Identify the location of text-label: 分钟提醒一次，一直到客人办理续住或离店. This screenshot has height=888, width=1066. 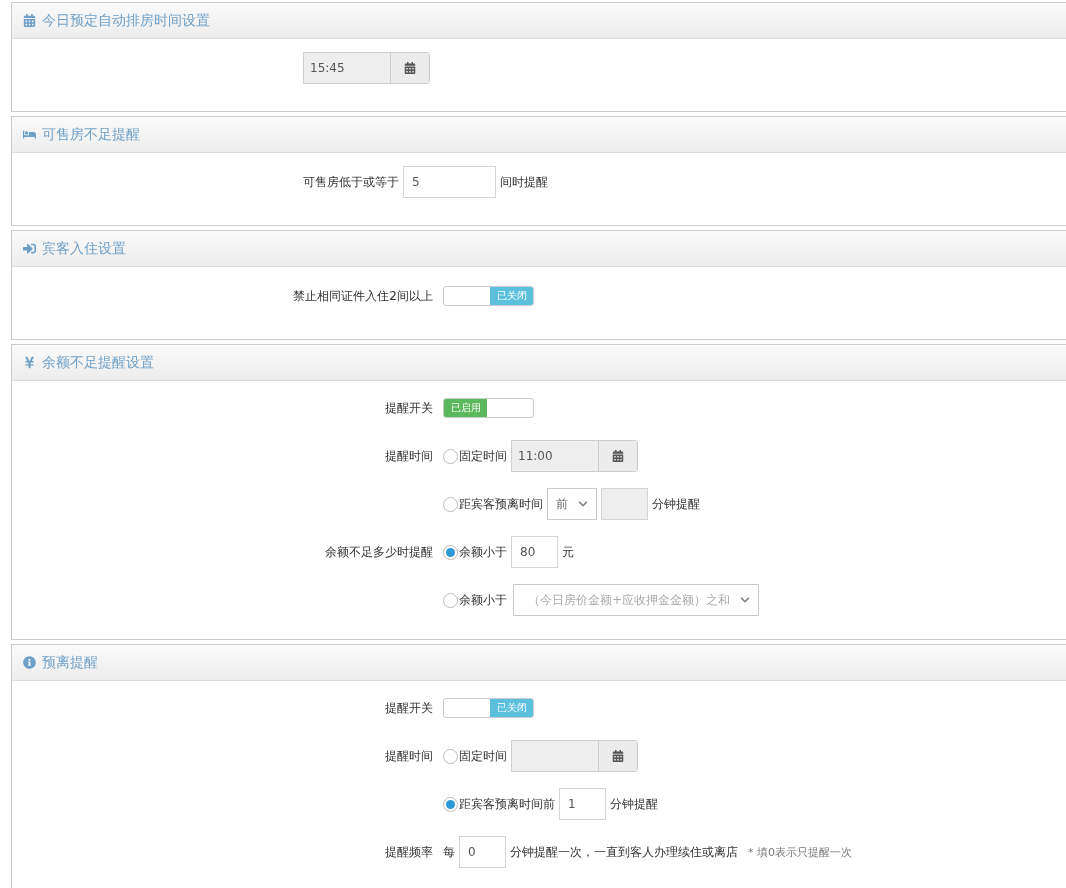
(624, 852).